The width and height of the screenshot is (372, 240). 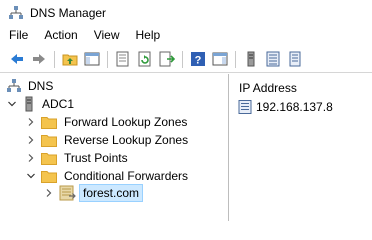 What do you see at coordinates (18, 35) in the screenshot?
I see `menu-file: File` at bounding box center [18, 35].